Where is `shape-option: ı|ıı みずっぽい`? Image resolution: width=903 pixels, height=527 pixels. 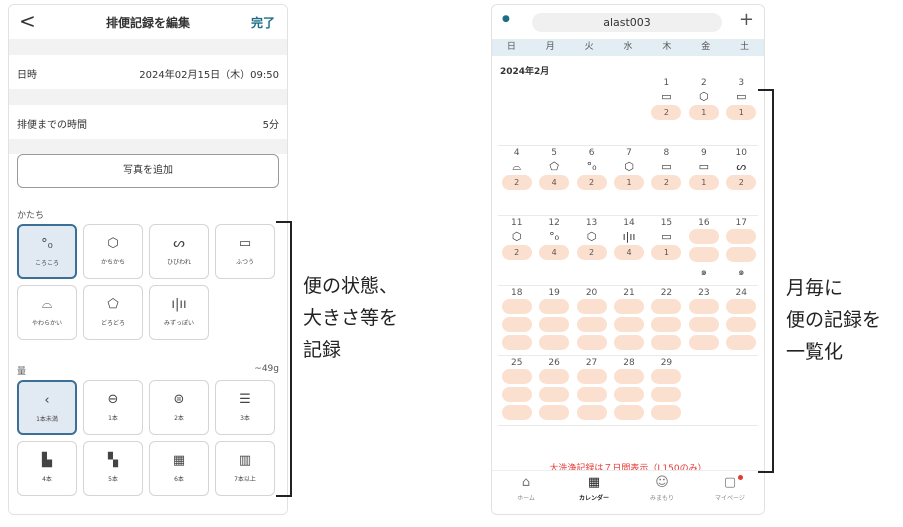
shape-option: ı|ıı みずっぽい is located at coordinates (179, 312).